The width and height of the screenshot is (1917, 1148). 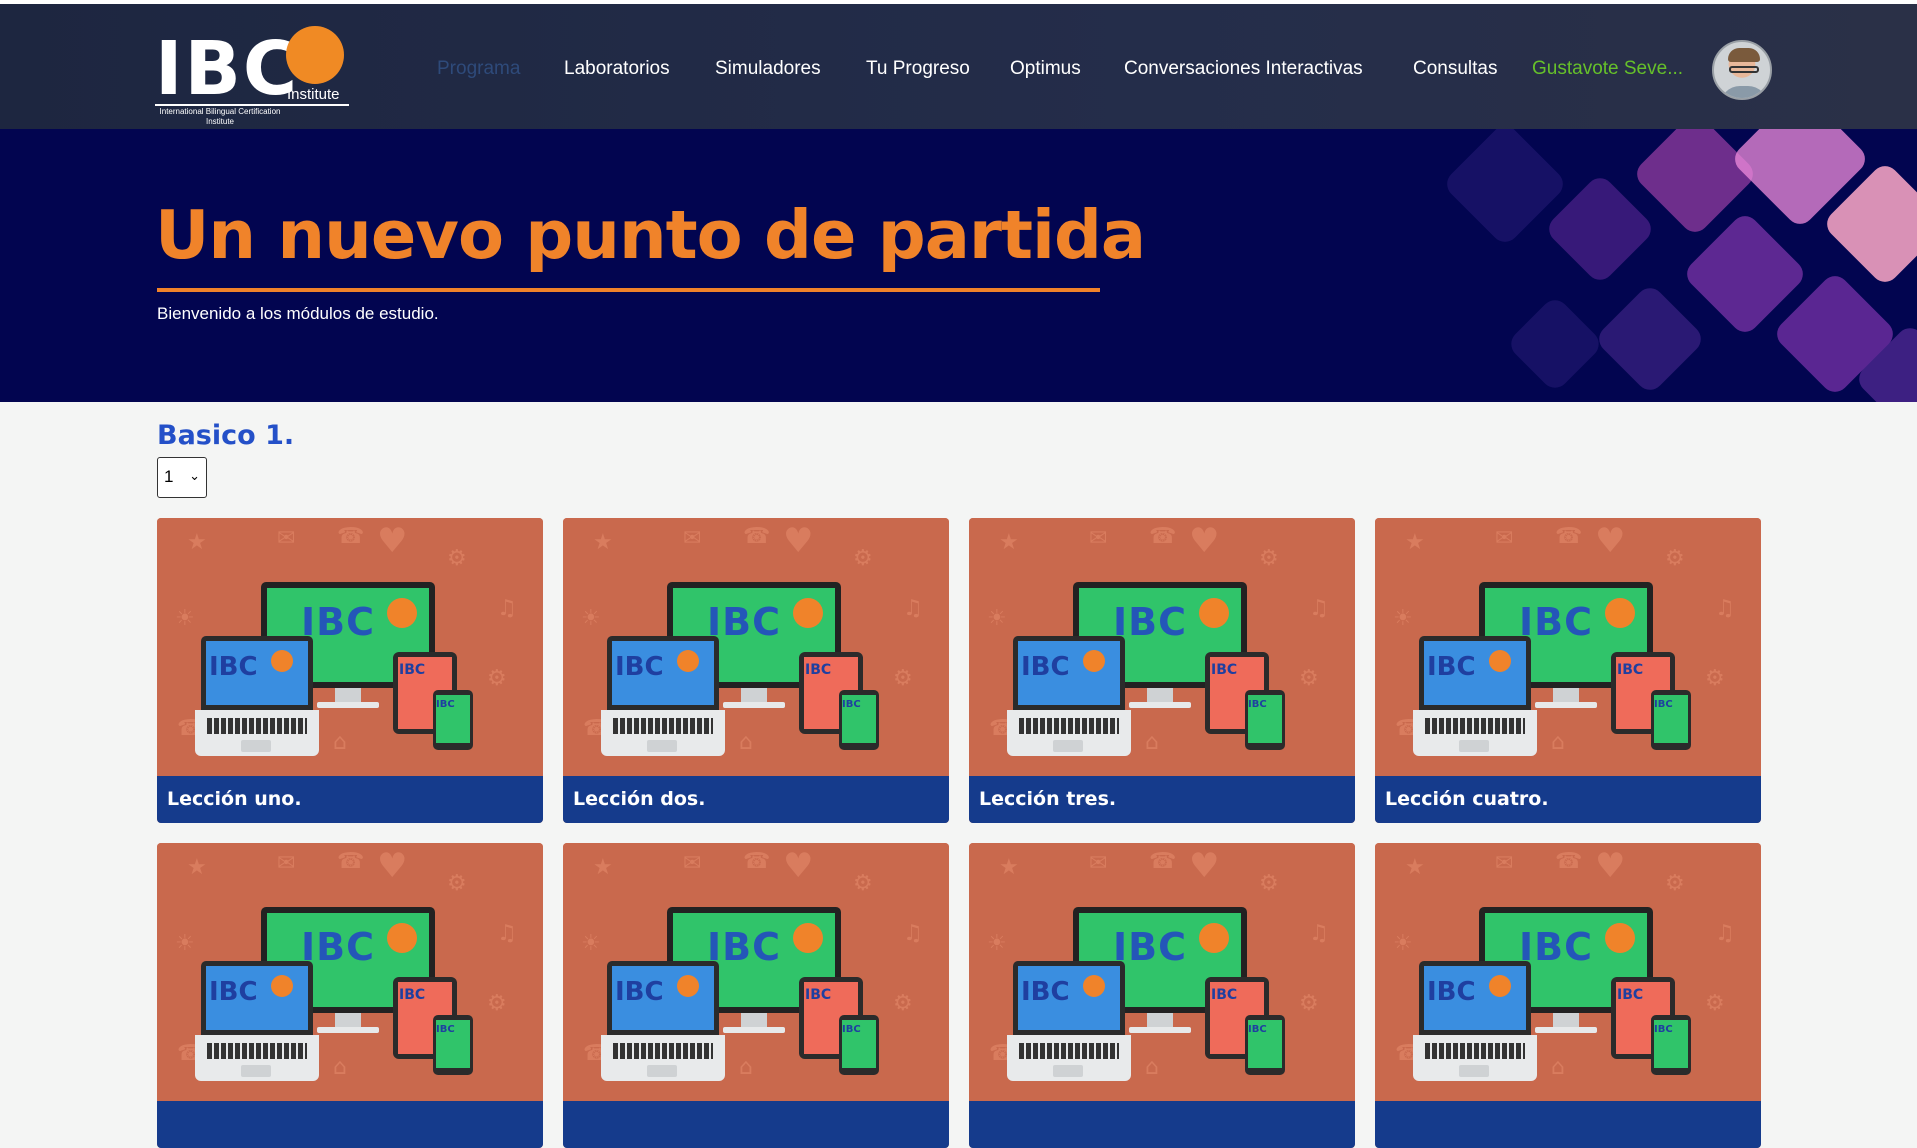 What do you see at coordinates (1467, 799) in the screenshot?
I see `lesson-card-label: Lección cuatro.` at bounding box center [1467, 799].